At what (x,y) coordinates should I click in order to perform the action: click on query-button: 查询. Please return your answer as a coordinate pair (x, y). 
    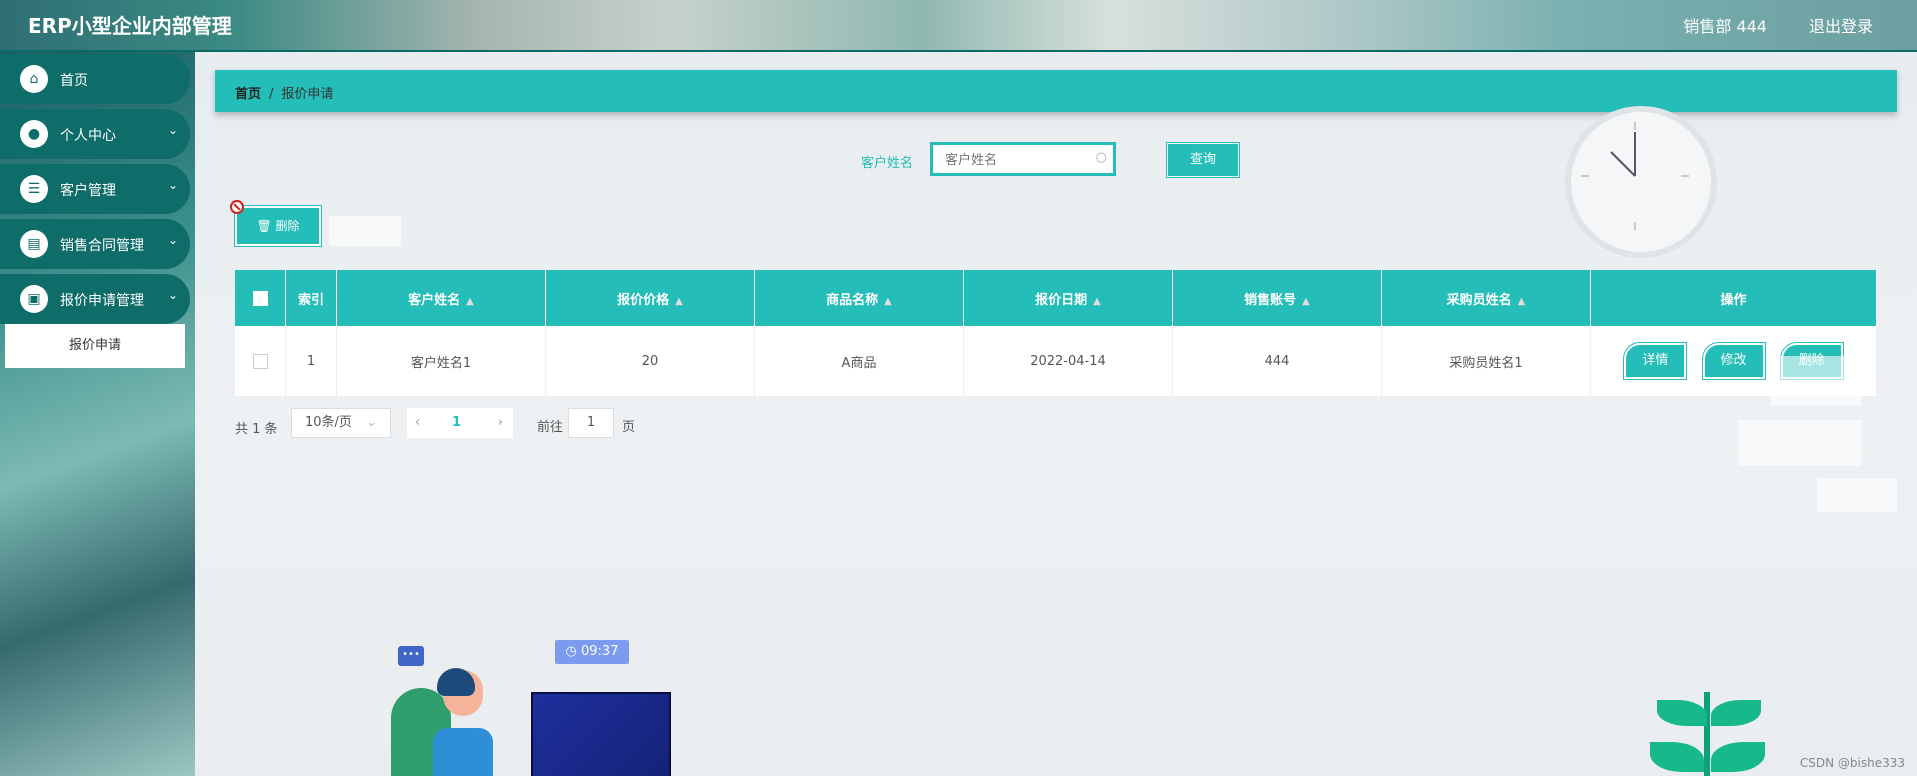
    Looking at the image, I should click on (1203, 160).